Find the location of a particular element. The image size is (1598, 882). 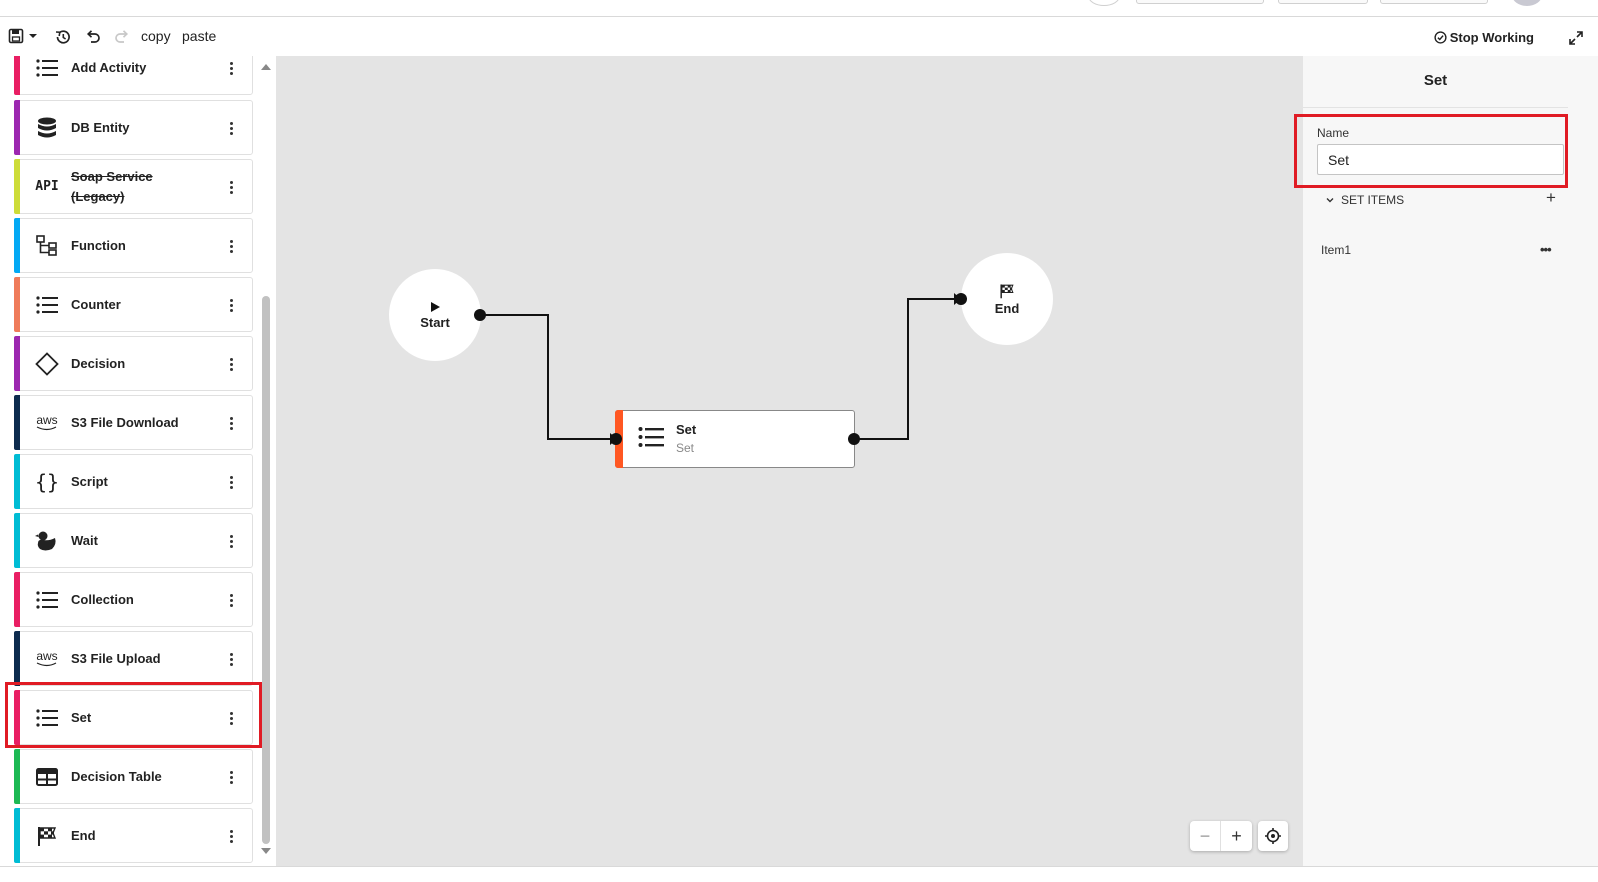

set-output-port is located at coordinates (854, 439).